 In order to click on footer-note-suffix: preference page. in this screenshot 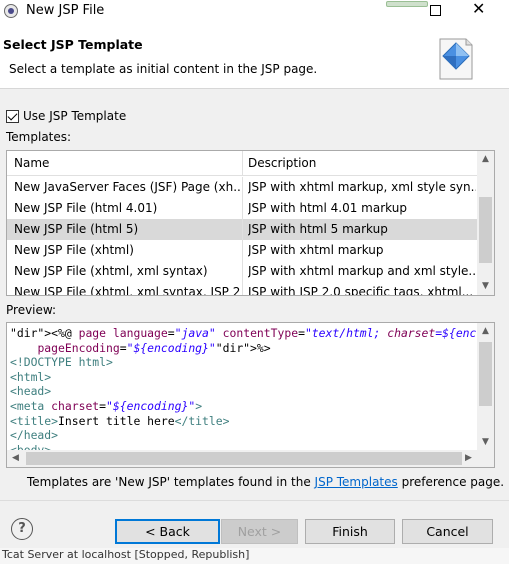, I will do `click(451, 482)`.